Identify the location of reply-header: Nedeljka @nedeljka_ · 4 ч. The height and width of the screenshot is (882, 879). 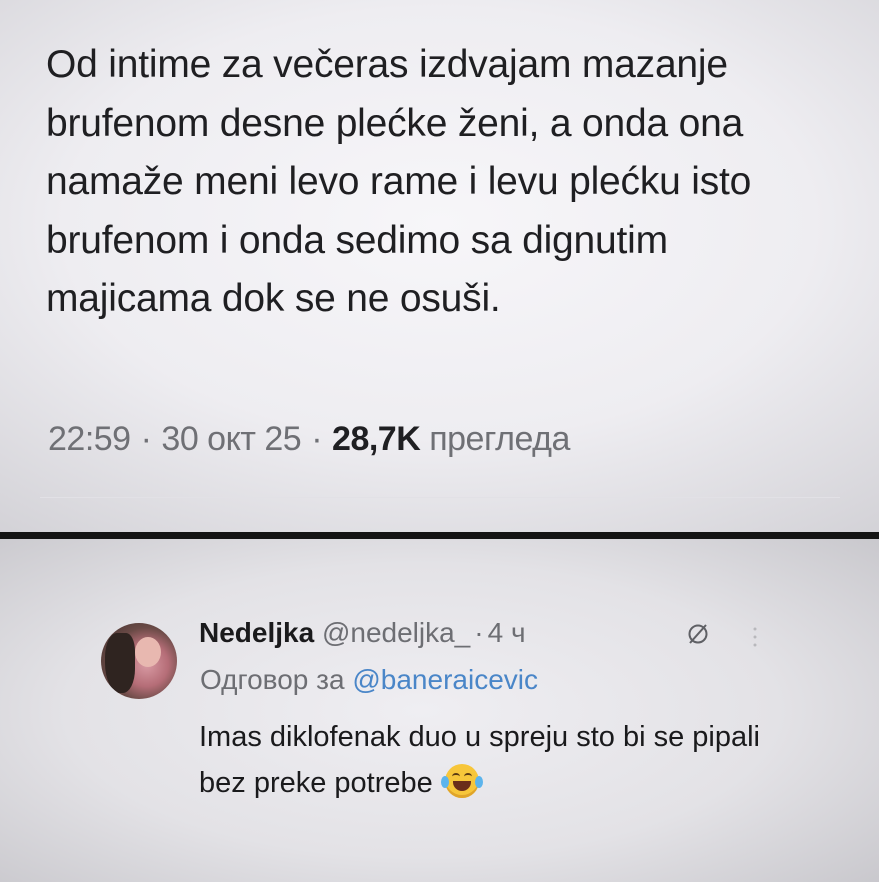
(362, 633).